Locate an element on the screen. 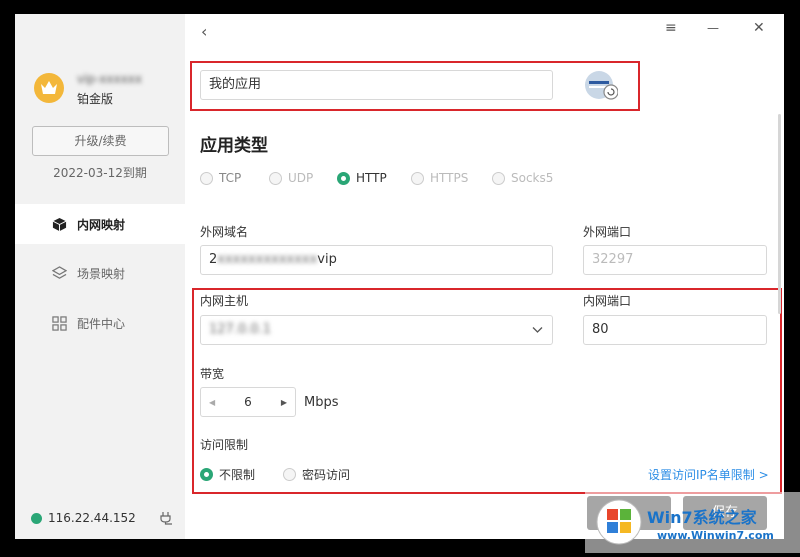 The width and height of the screenshot is (800, 557). upgrade-button: 升级/续费 is located at coordinates (100, 141).